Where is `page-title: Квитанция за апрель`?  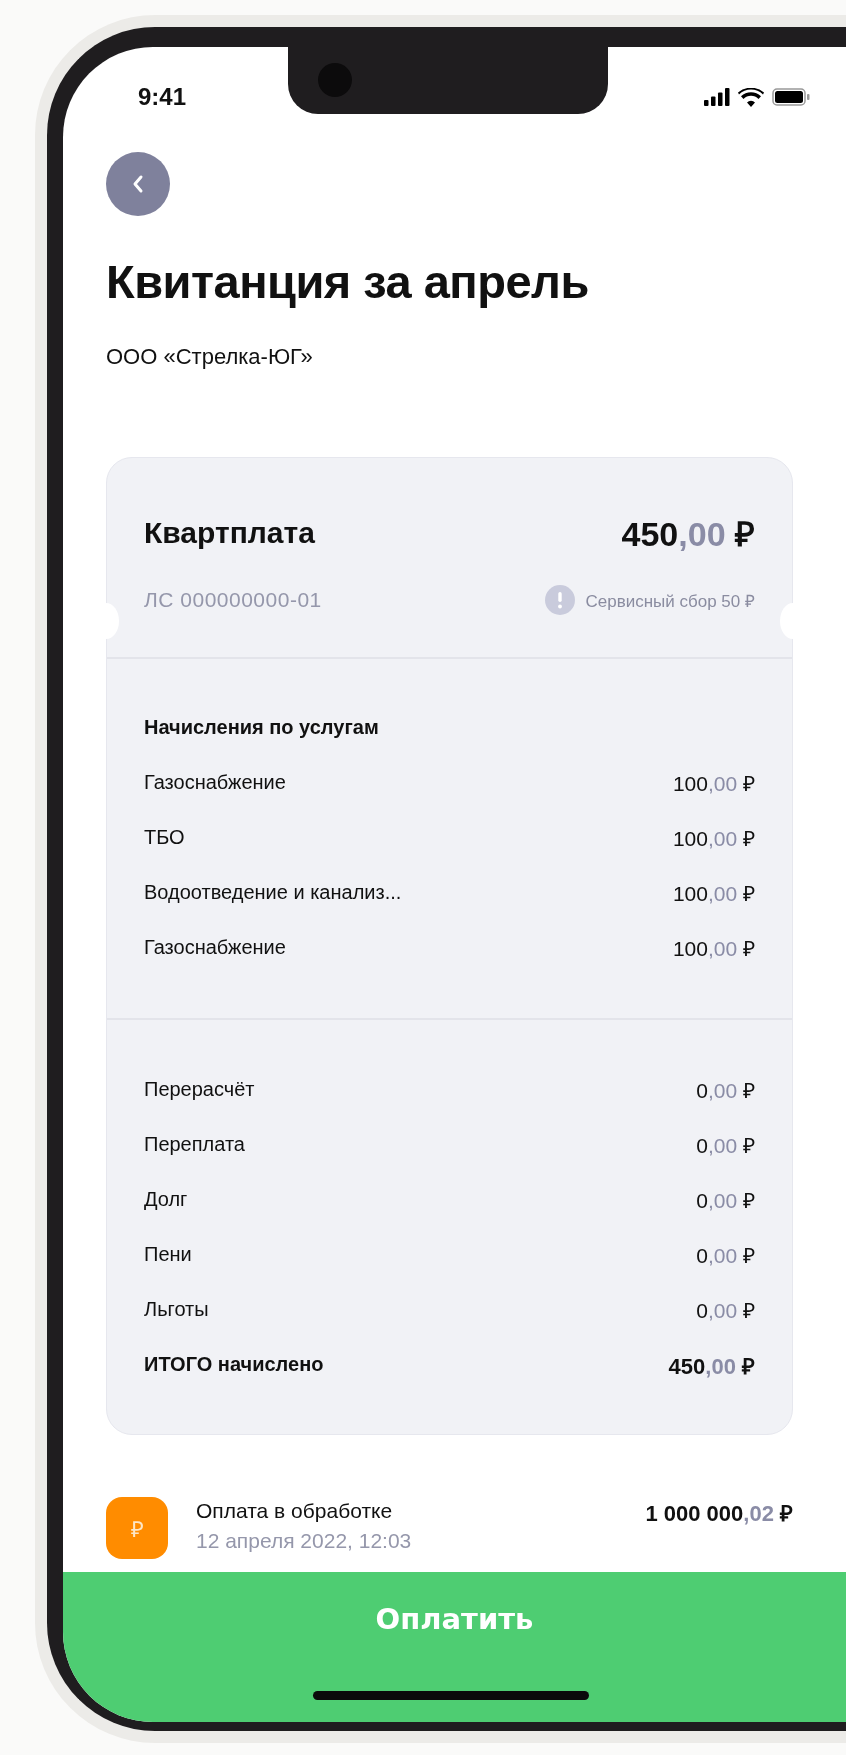 page-title: Квитанция за апрель is located at coordinates (348, 282).